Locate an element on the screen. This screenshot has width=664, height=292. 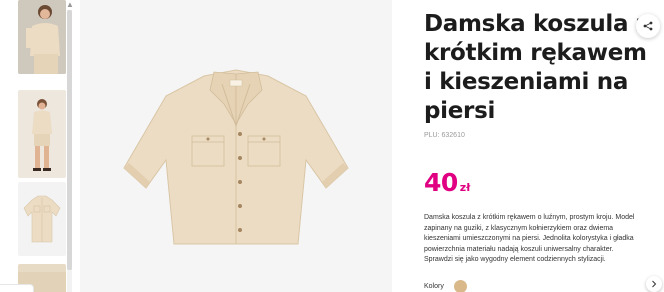
price-currency: zł is located at coordinates (465, 187).